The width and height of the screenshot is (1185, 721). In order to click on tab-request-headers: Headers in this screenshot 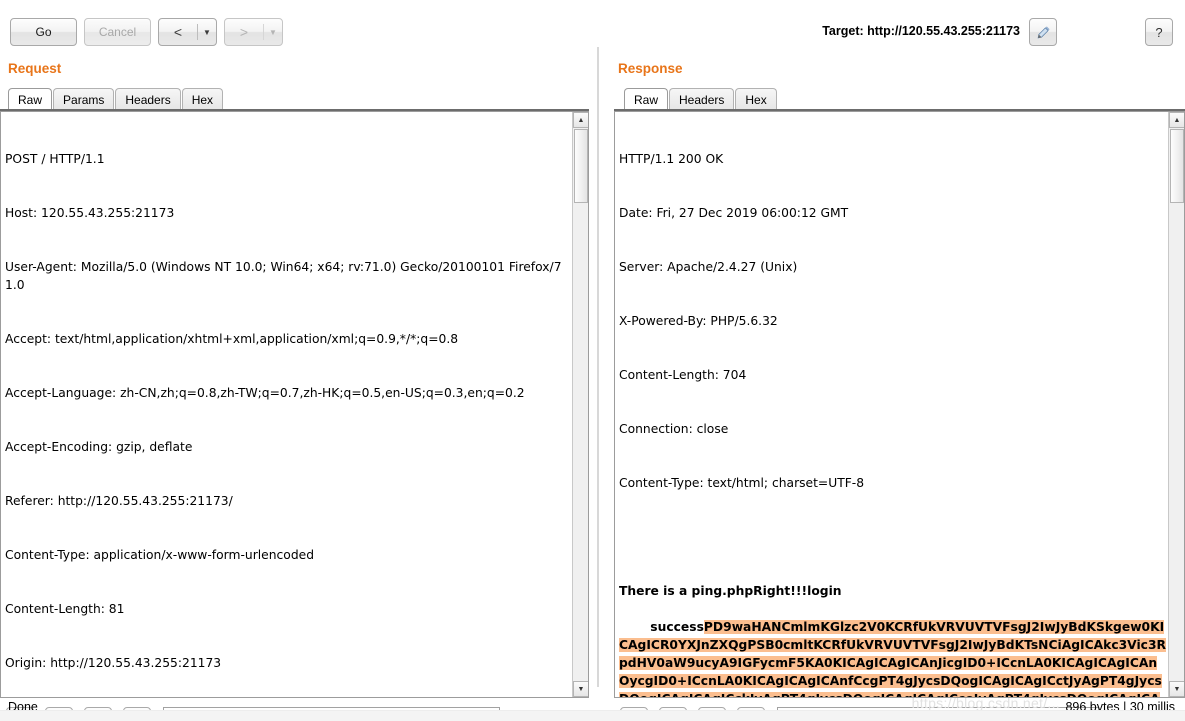, I will do `click(148, 99)`.